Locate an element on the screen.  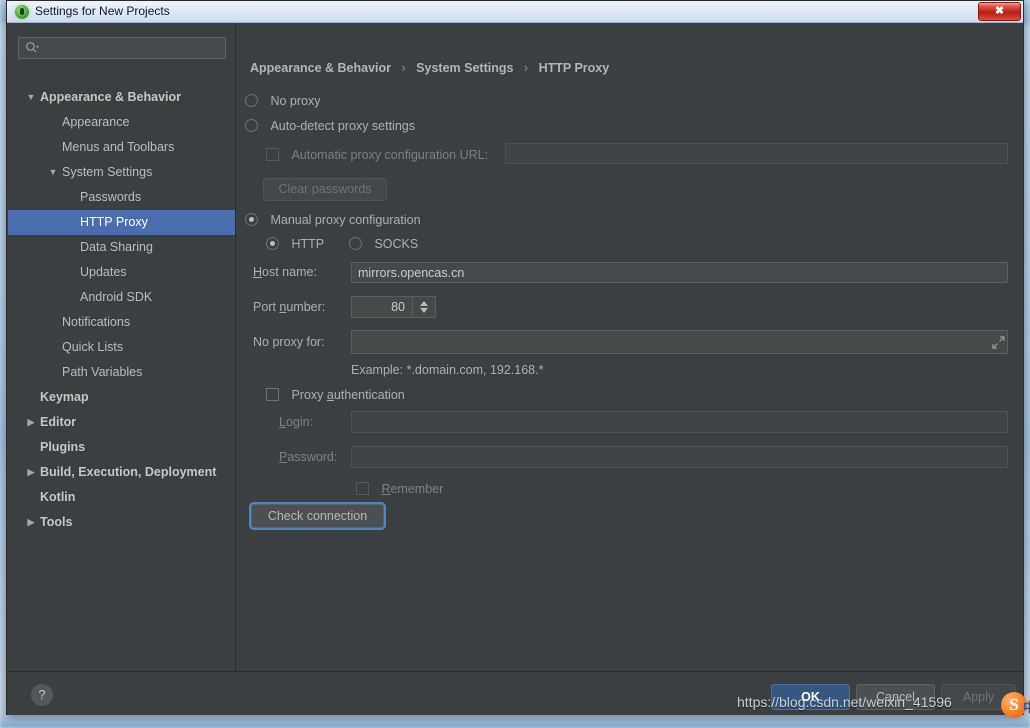
cancel-button: Cancel is located at coordinates (895, 697).